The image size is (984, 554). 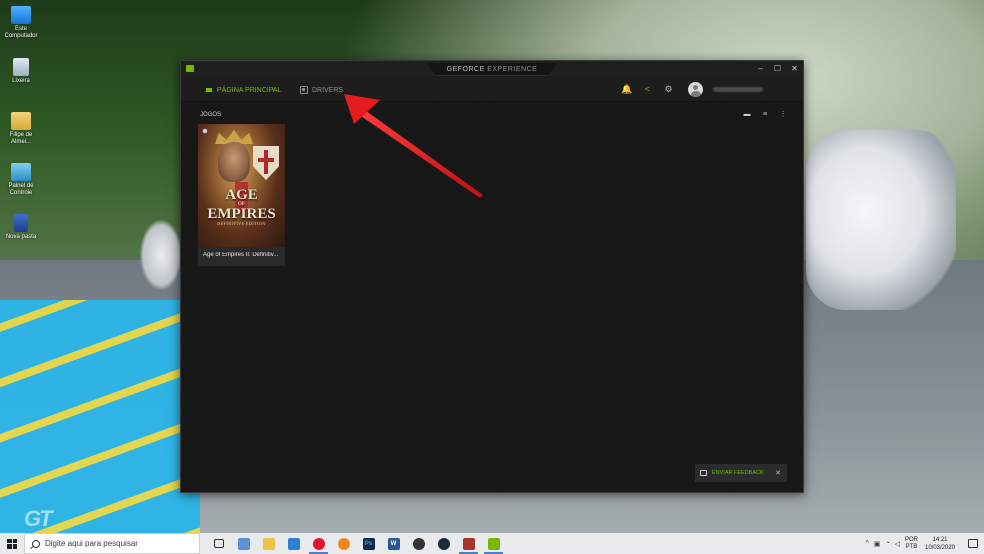 I want to click on navbar-actions: 🔔 < ⚙, so click(x=692, y=89).